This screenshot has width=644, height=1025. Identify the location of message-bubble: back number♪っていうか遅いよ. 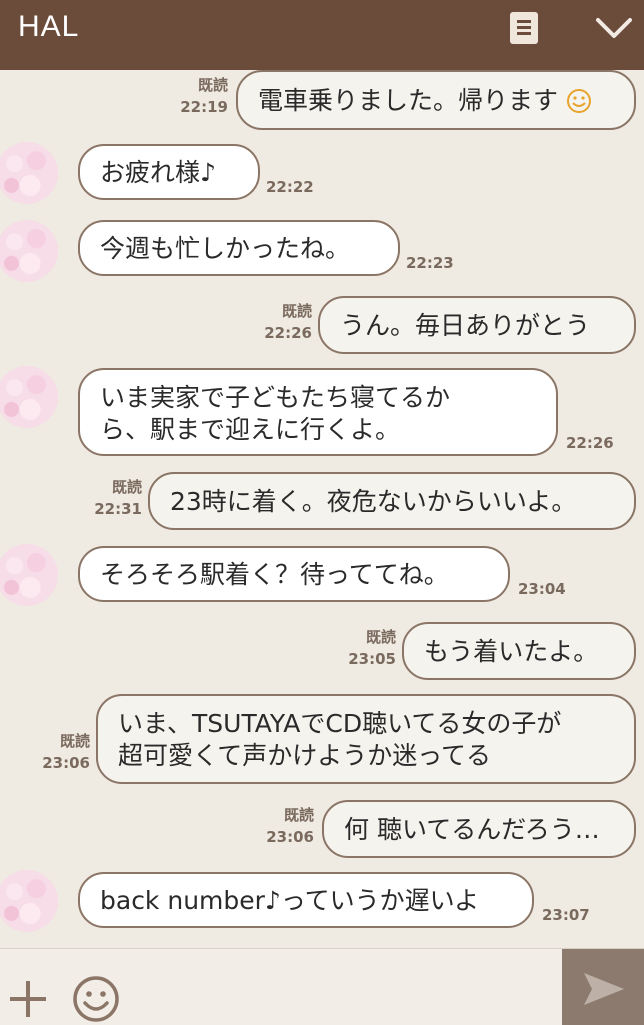
(306, 900).